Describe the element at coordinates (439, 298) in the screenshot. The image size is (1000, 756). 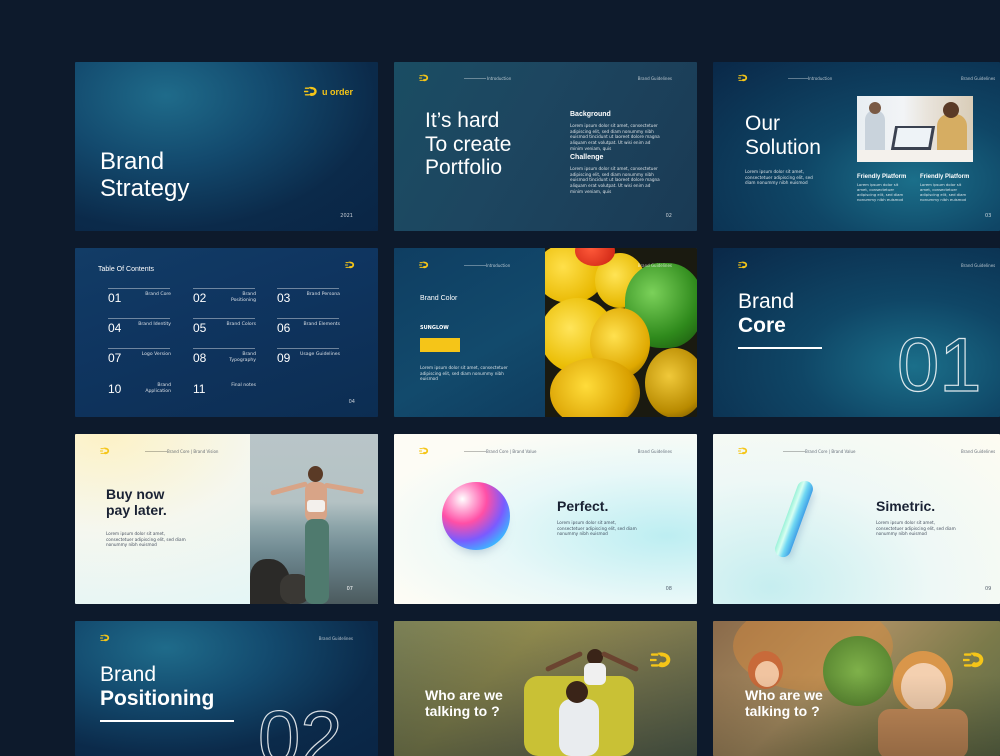
I see `slide-heading: Brand Color` at that location.